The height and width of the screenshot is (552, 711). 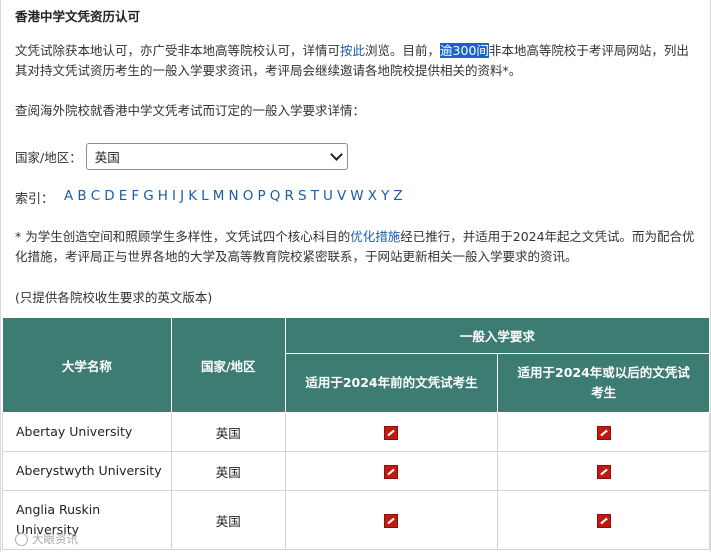 I want to click on index-letter-i: I, so click(x=174, y=197).